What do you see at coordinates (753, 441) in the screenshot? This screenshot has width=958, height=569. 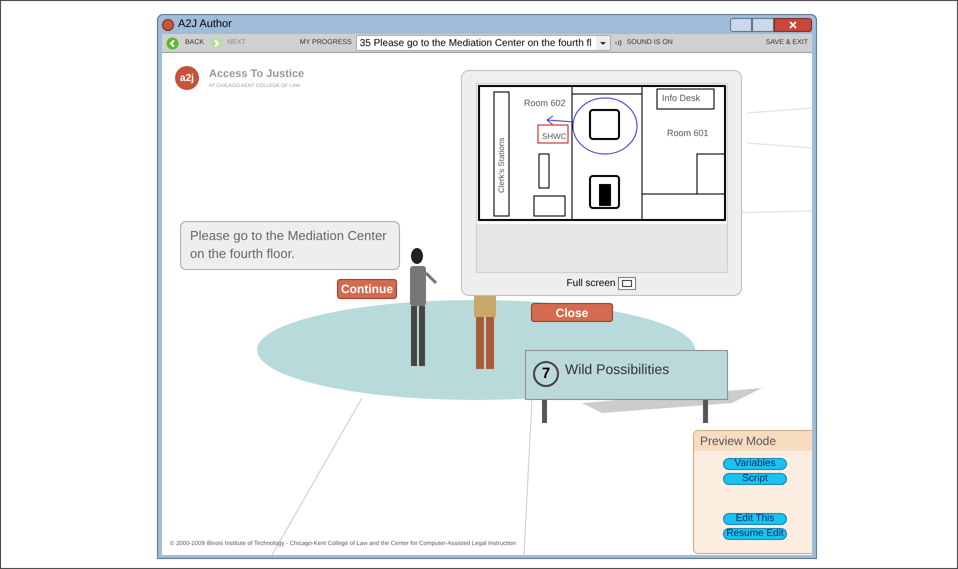 I see `preview-title: Preview Mode` at bounding box center [753, 441].